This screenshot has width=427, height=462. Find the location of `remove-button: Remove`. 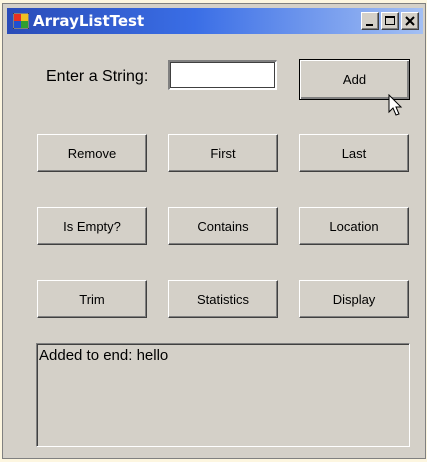

remove-button: Remove is located at coordinates (92, 153).